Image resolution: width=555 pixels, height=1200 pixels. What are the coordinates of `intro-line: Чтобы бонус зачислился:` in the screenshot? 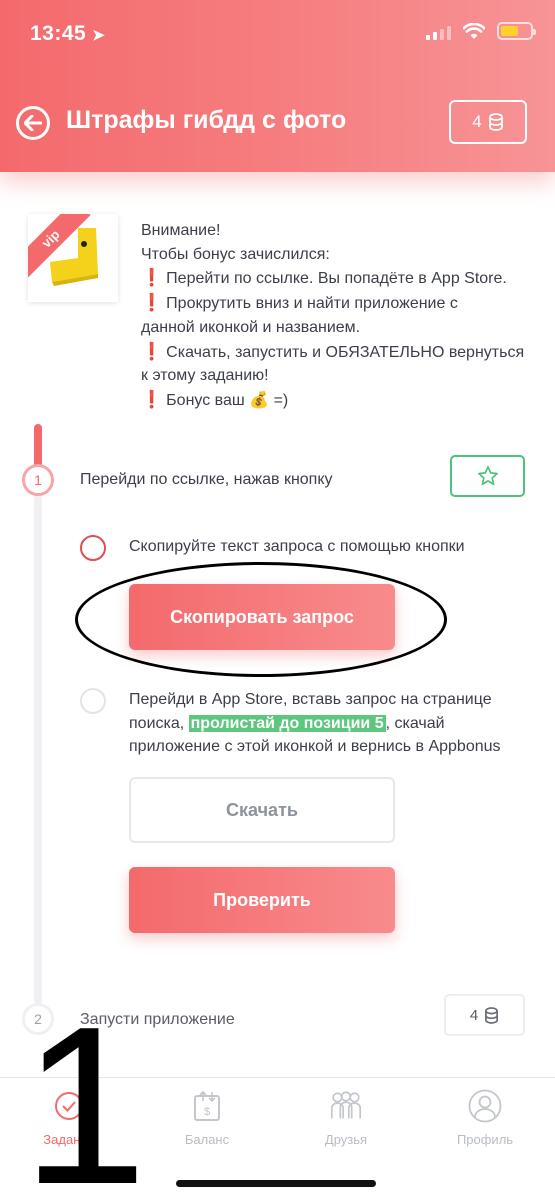 It's located at (235, 254).